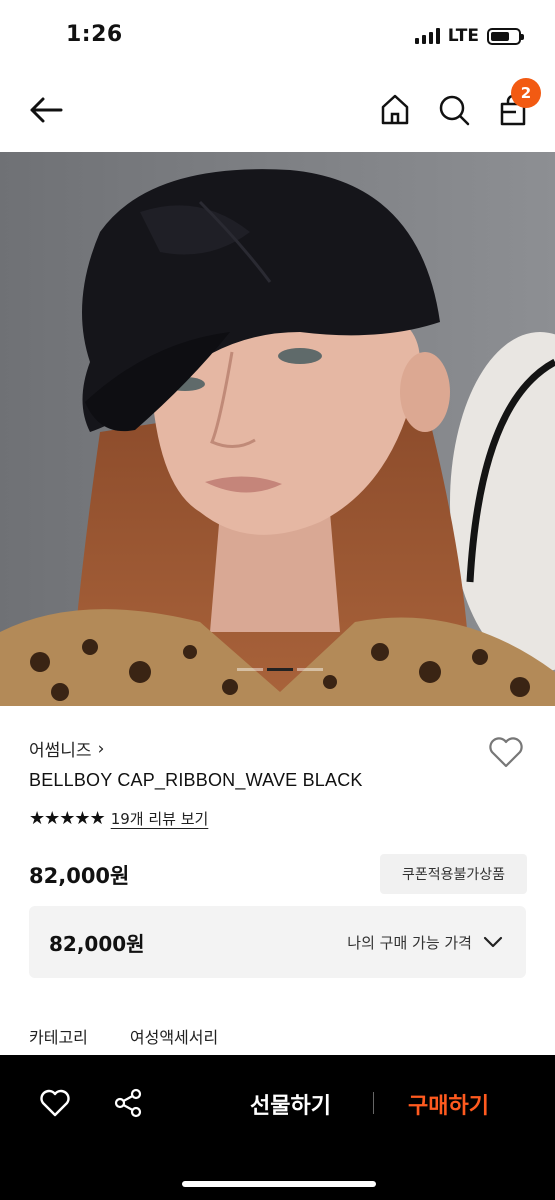 The image size is (555, 1200). Describe the element at coordinates (277, 1127) in the screenshot. I see `bottom-action-bar: 선물하기 구매하기` at that location.